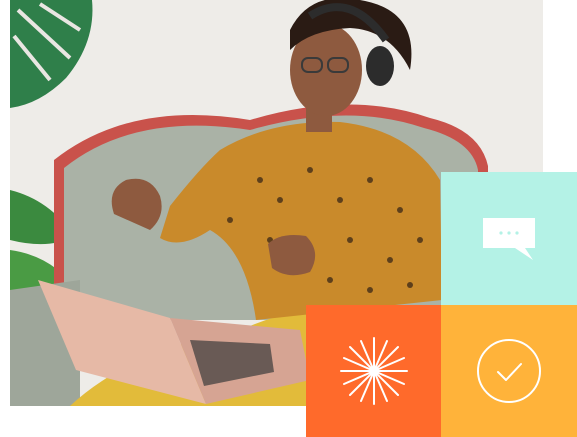  I want to click on lower-hand, so click(292, 255).